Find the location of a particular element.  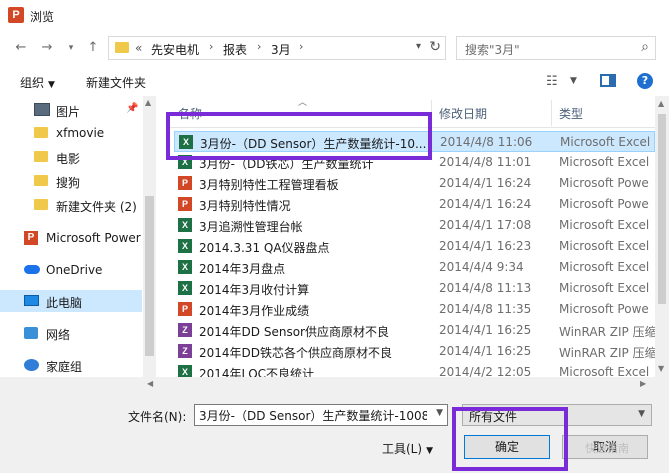

filename-field: ▼ is located at coordinates (321, 415).